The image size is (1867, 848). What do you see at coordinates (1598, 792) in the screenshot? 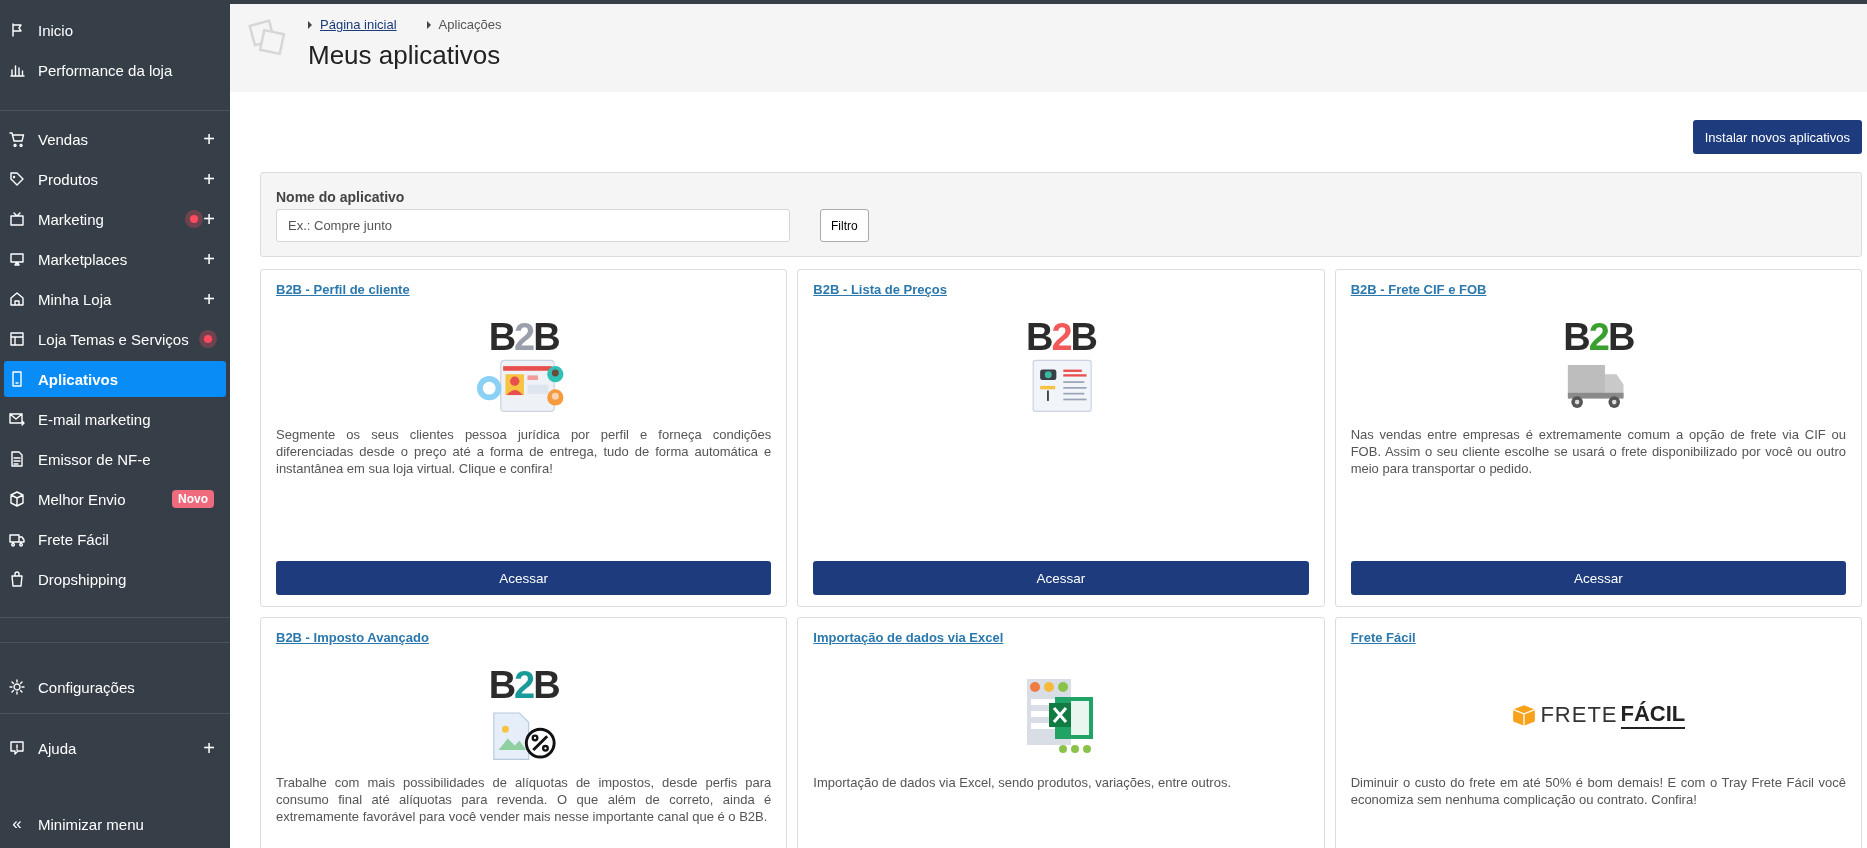
I see `app-description: Diminuir o custo do frete em até 50% é bom demais! E com o Tray Frete Fácil você economiza sem nenhuma complicação ou contrato. Confira!` at bounding box center [1598, 792].